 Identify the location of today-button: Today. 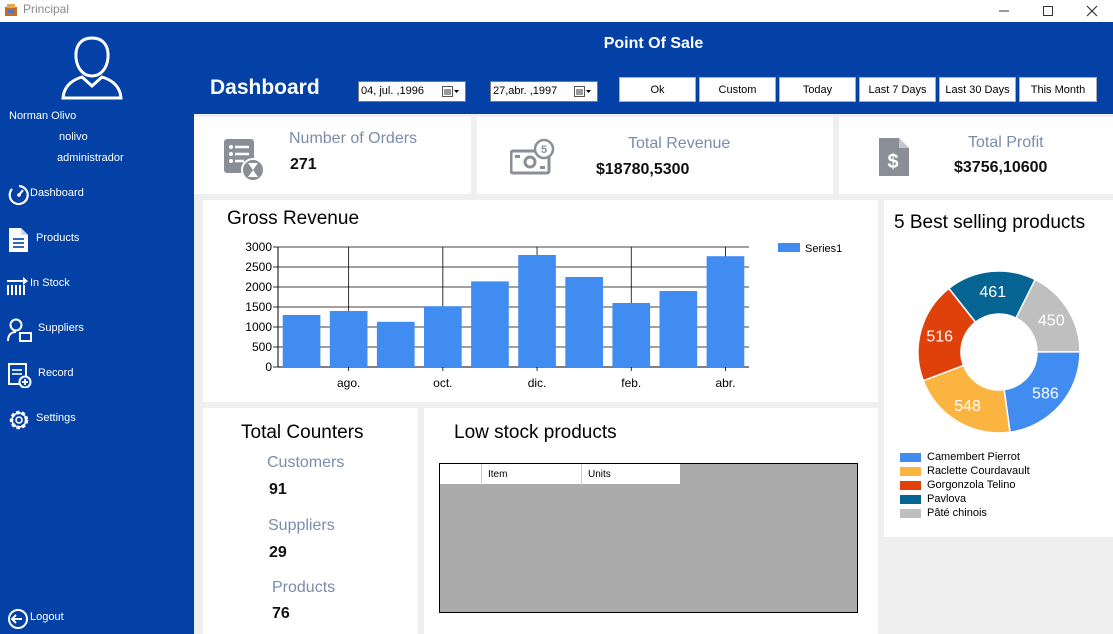
(817, 89).